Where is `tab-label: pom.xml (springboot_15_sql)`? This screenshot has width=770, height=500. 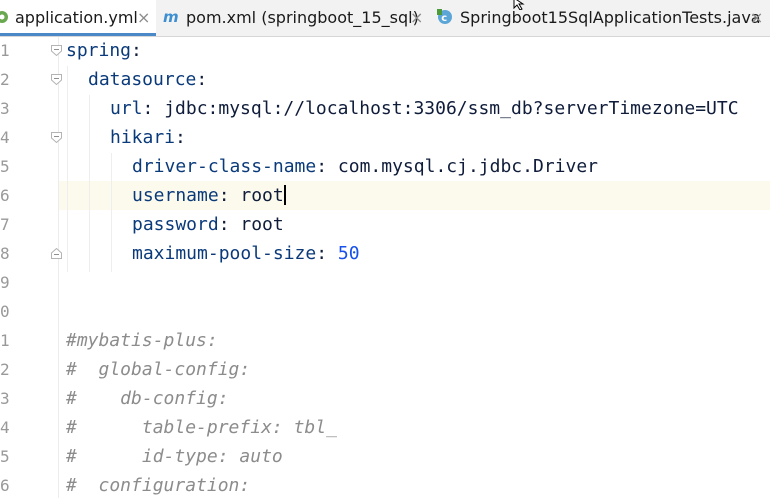
tab-label: pom.xml (springboot_15_sql) is located at coordinates (302, 17).